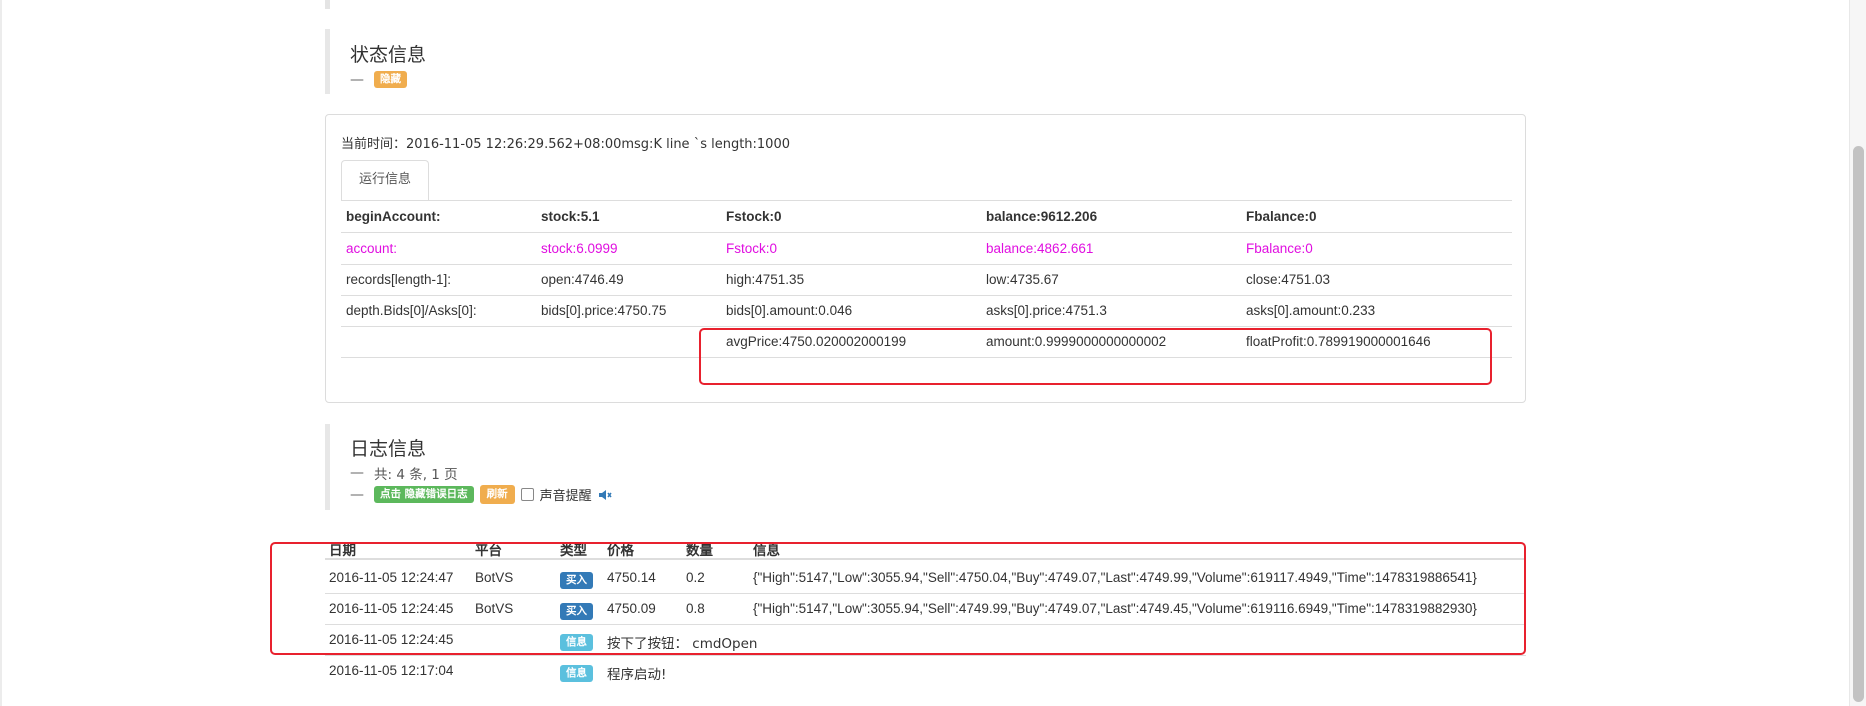  I want to click on log-section-title: 日志信息, so click(388, 449).